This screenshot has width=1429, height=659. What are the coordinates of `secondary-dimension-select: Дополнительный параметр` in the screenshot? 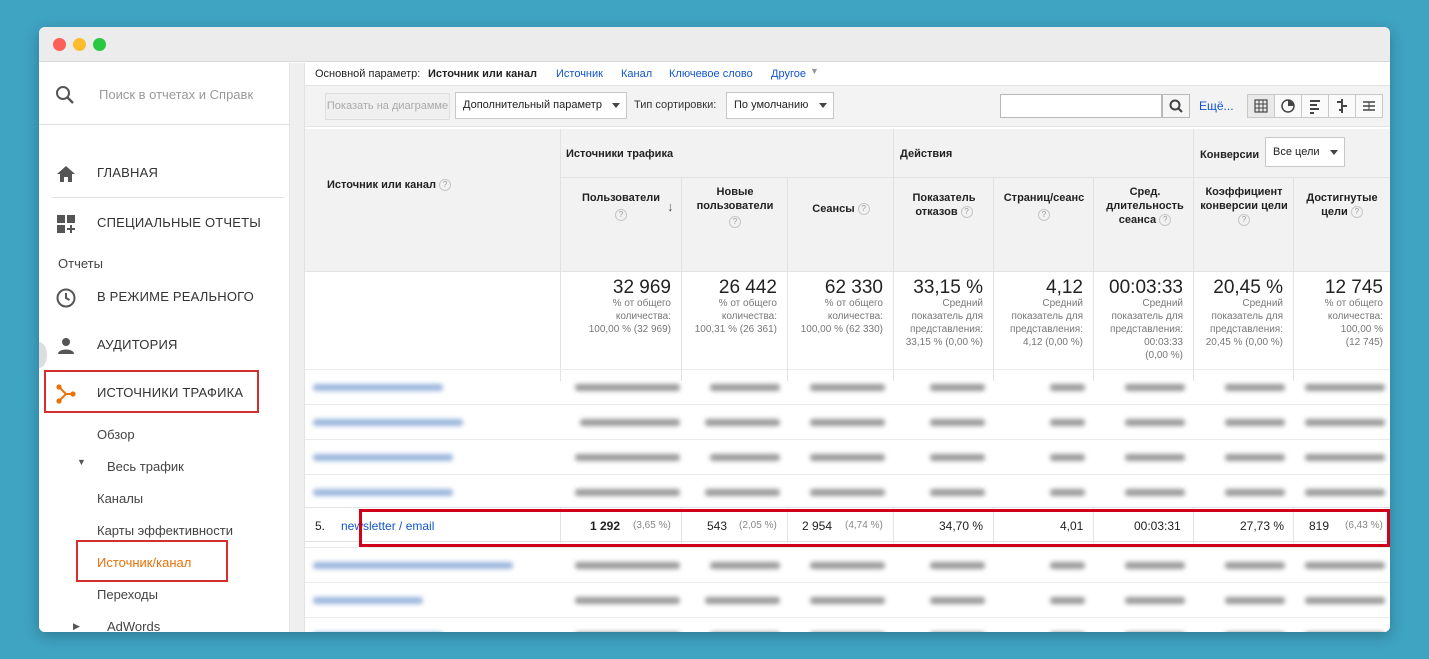 It's located at (541, 105).